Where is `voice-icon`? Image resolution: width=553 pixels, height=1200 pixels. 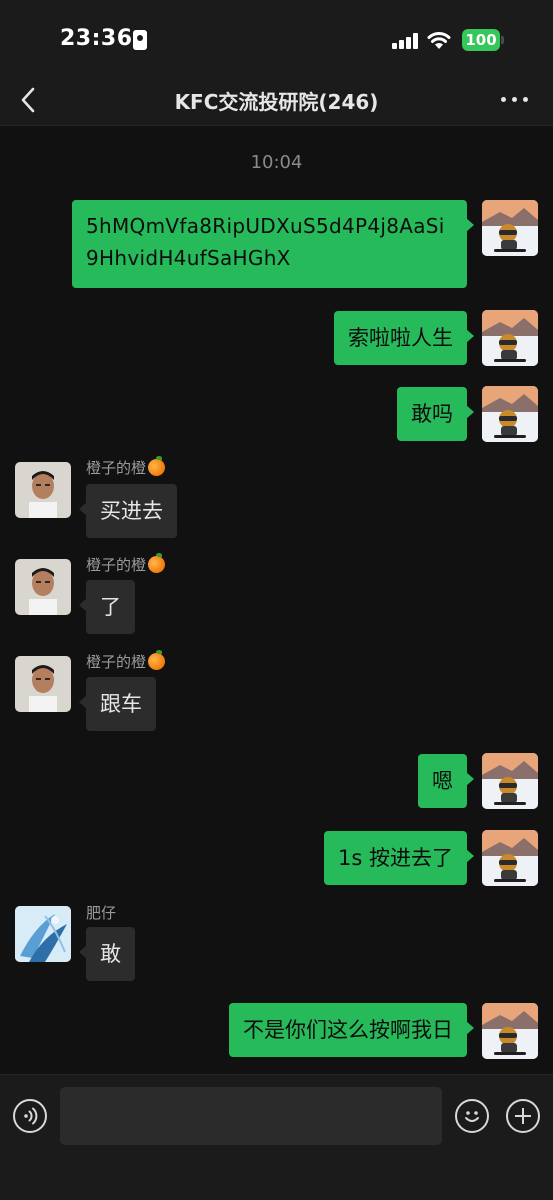 voice-icon is located at coordinates (31, 1116).